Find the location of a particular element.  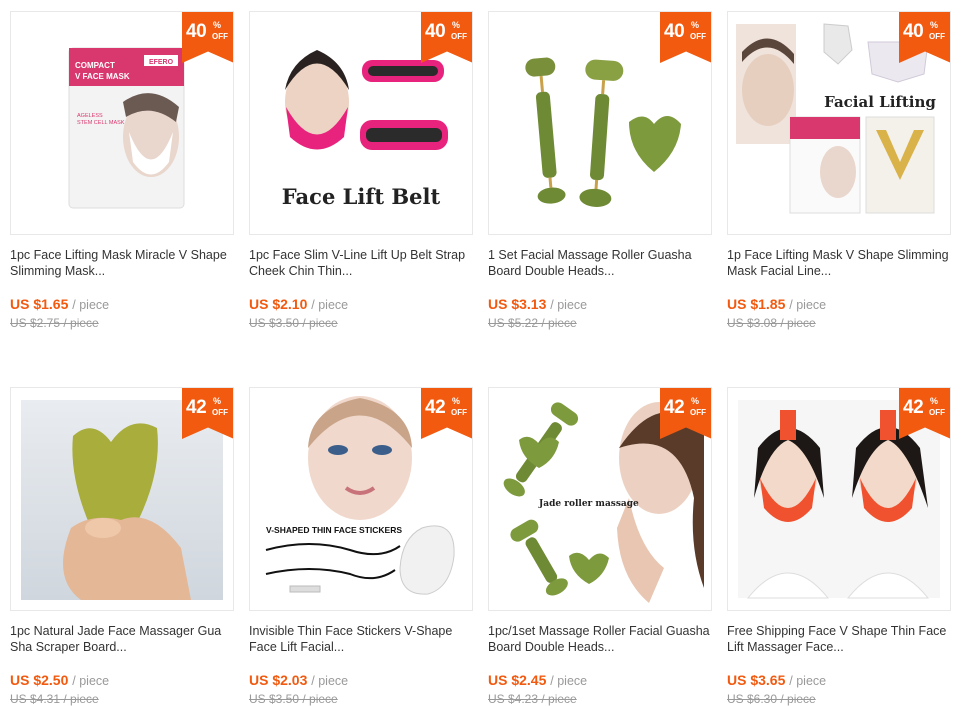

product-price: US $2.03 / piece is located at coordinates (298, 680).